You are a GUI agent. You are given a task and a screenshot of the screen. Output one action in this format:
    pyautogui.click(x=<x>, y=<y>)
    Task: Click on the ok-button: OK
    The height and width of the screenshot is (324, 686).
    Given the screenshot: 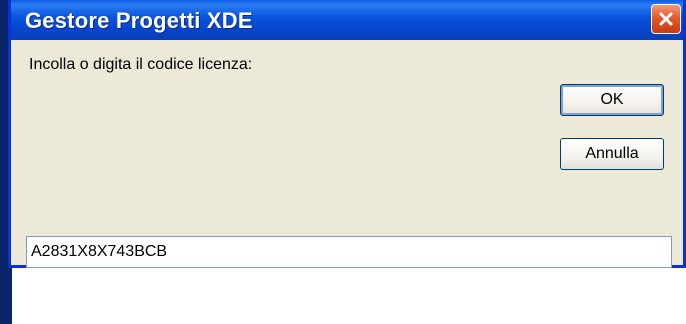 What is the action you would take?
    pyautogui.click(x=612, y=100)
    